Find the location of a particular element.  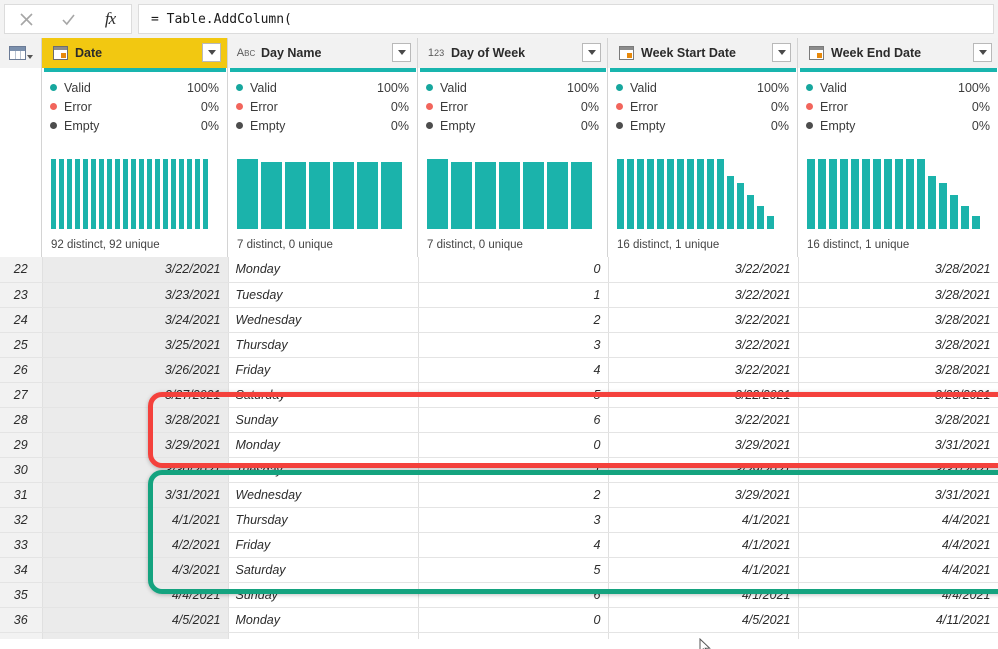

table-row: 33 4/2/2021 Friday 4 4/1/2021 4/4/2021 is located at coordinates (499, 545).